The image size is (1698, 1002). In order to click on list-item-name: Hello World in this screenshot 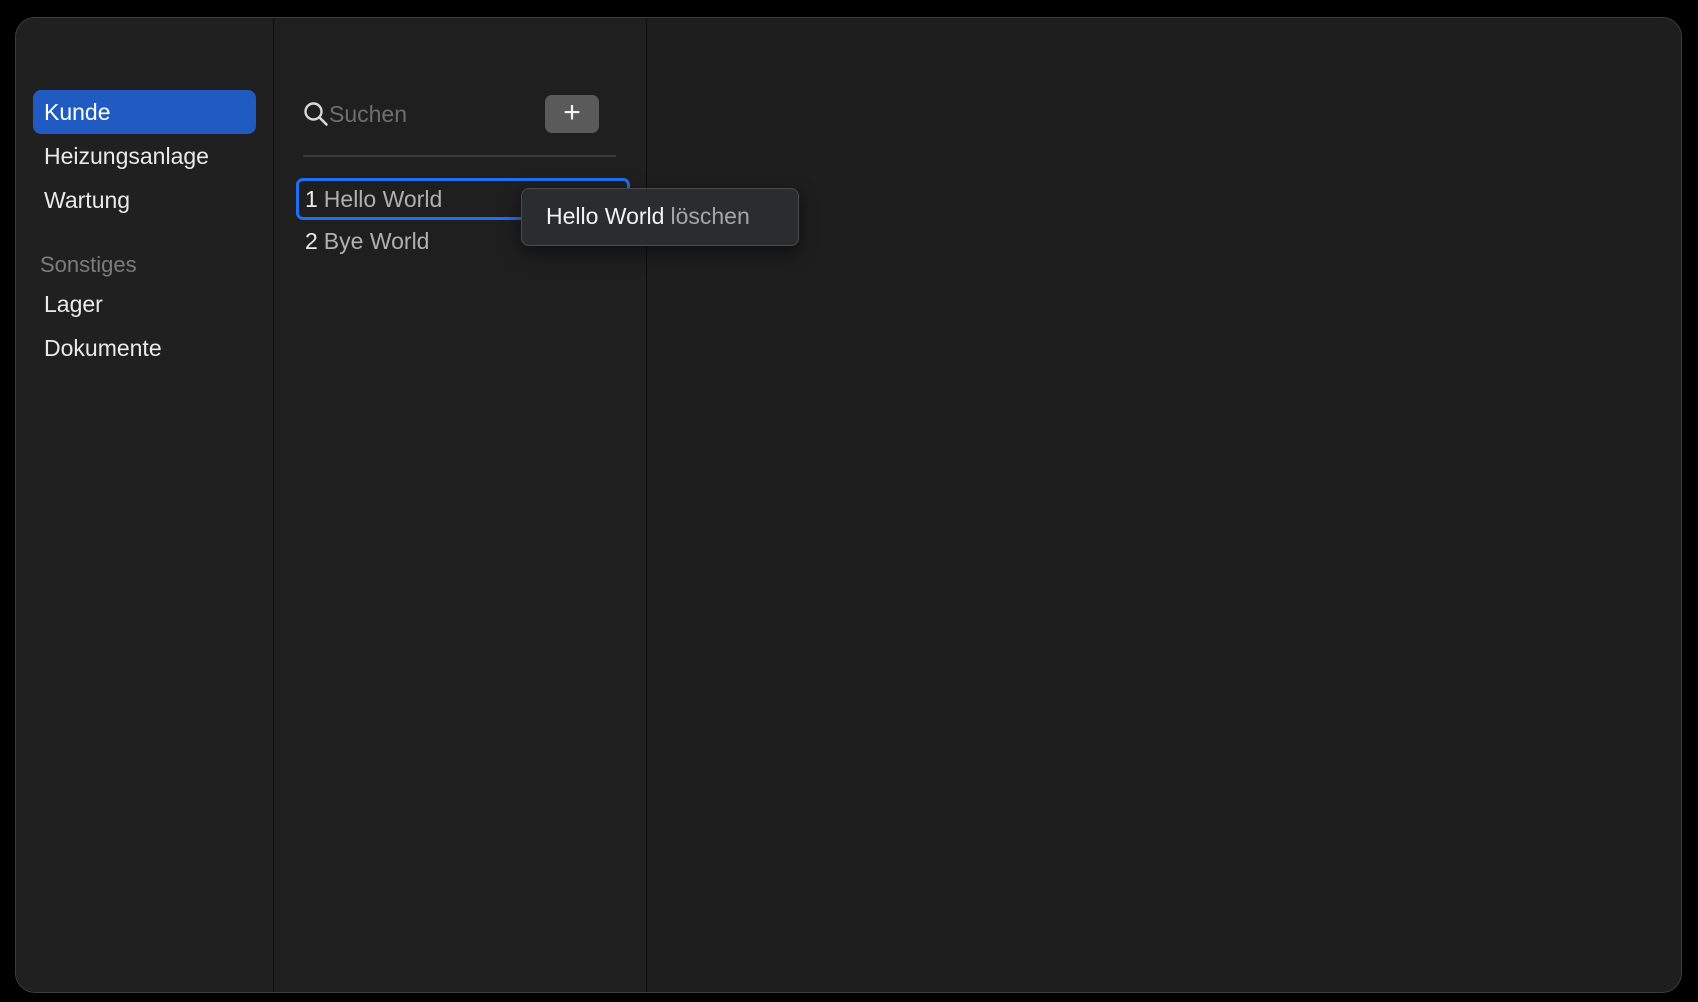, I will do `click(383, 199)`.